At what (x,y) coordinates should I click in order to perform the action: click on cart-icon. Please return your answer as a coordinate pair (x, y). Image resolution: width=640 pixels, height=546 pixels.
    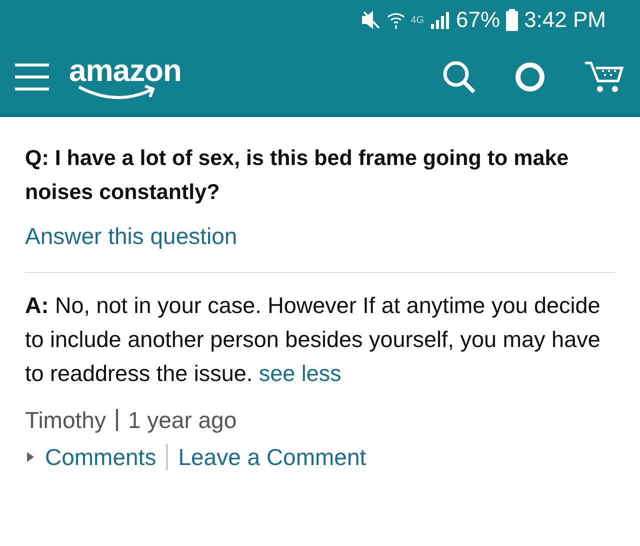
    Looking at the image, I should click on (604, 77).